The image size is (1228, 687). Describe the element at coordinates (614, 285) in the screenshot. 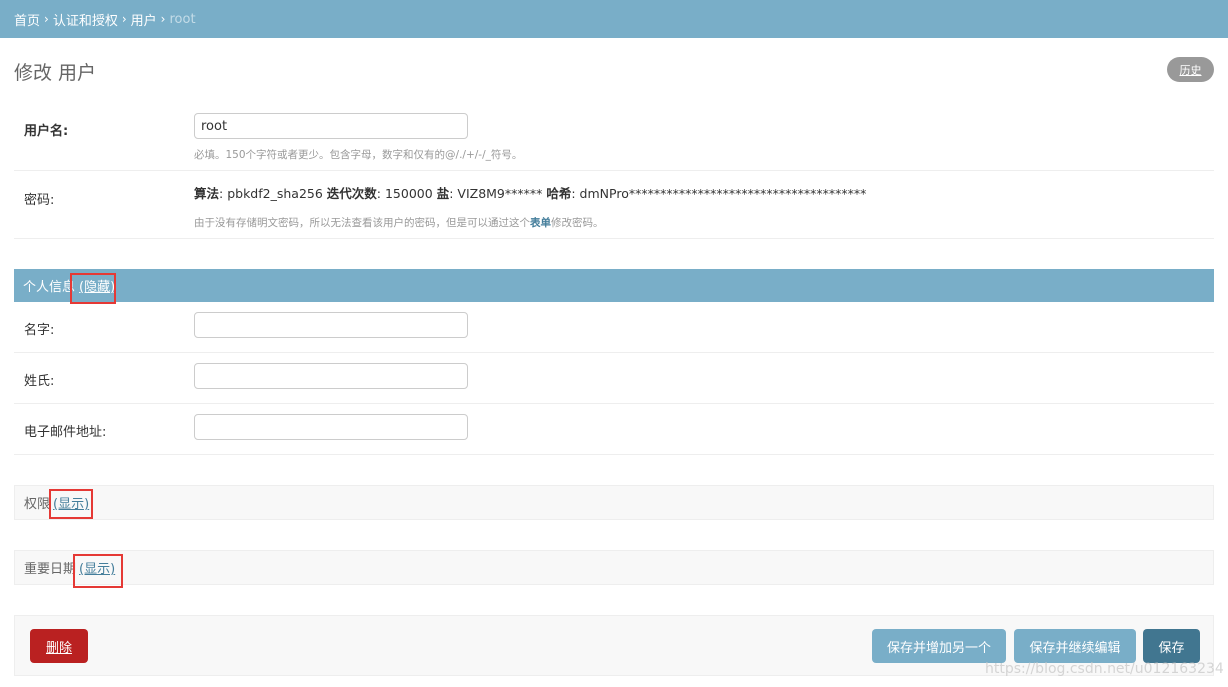

I see `personal-info-header: 个人信息 (隐藏)` at that location.